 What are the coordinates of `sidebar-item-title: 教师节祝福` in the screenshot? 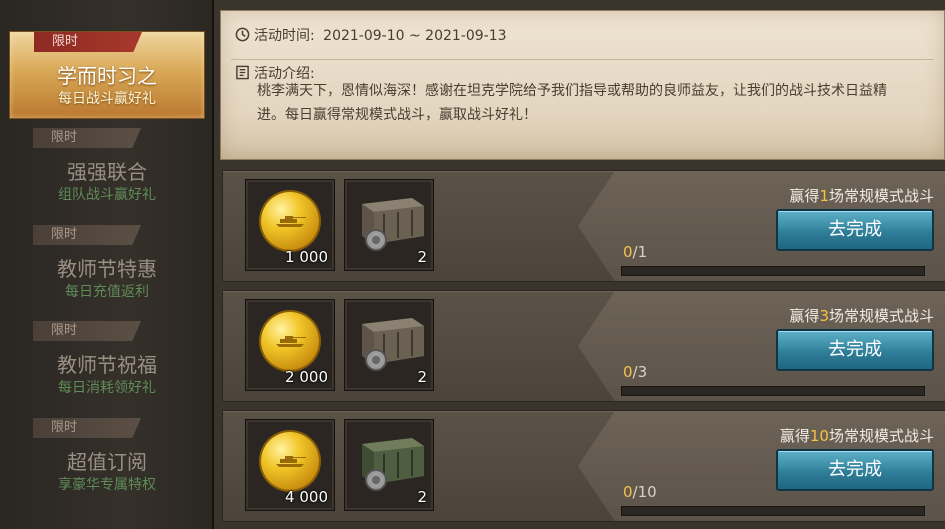 It's located at (107, 365).